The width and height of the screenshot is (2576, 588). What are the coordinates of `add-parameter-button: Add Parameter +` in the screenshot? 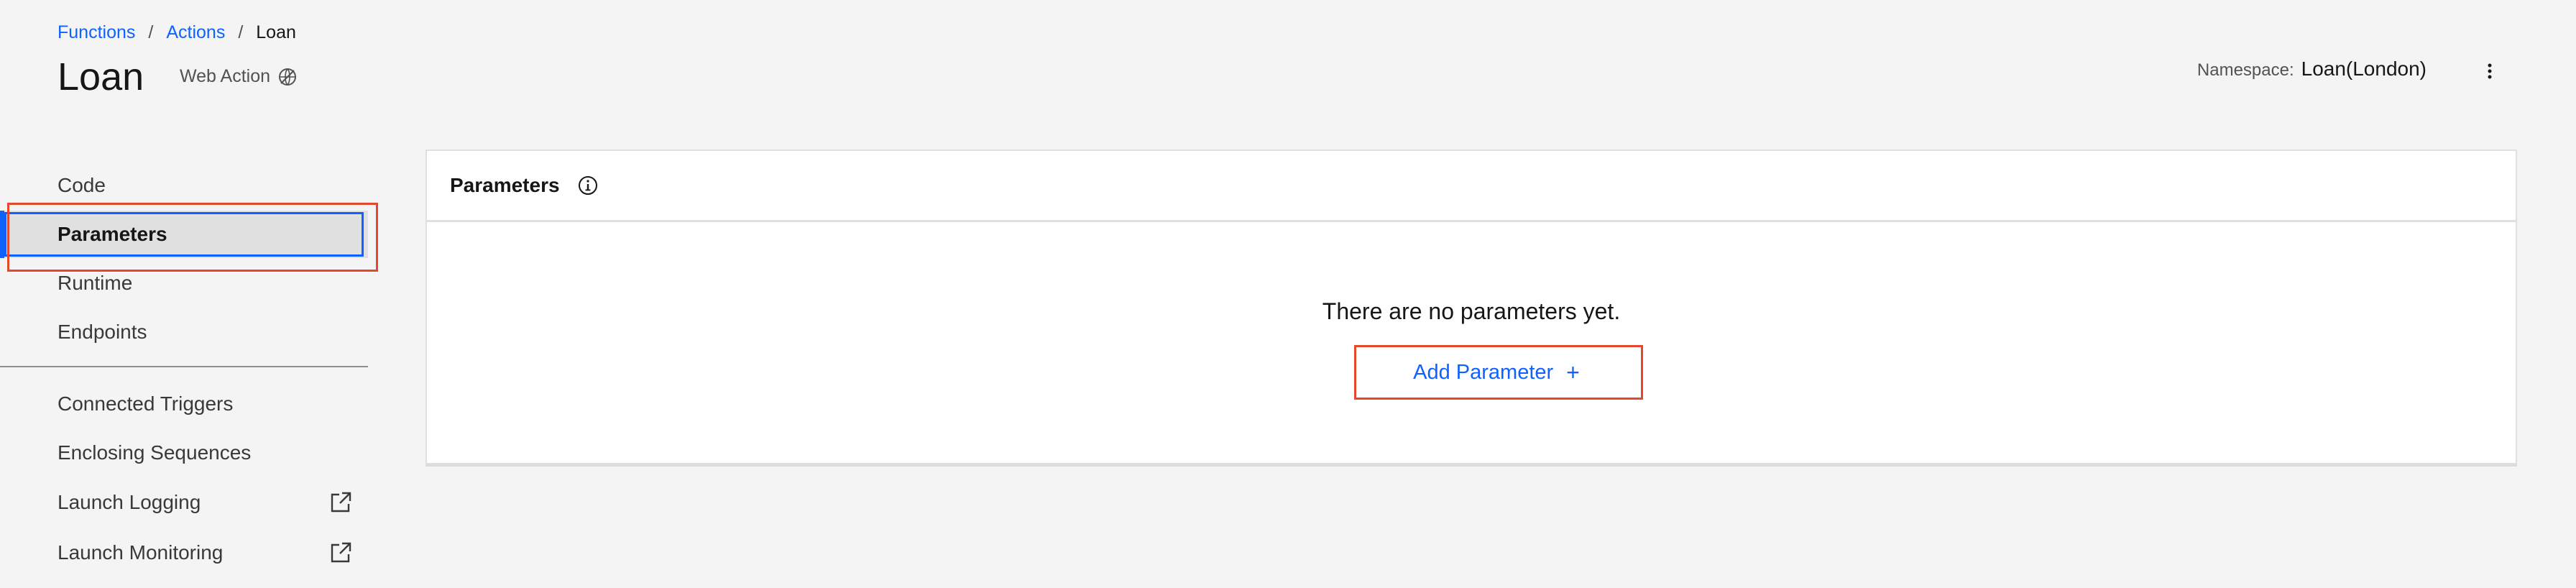 It's located at (1496, 372).